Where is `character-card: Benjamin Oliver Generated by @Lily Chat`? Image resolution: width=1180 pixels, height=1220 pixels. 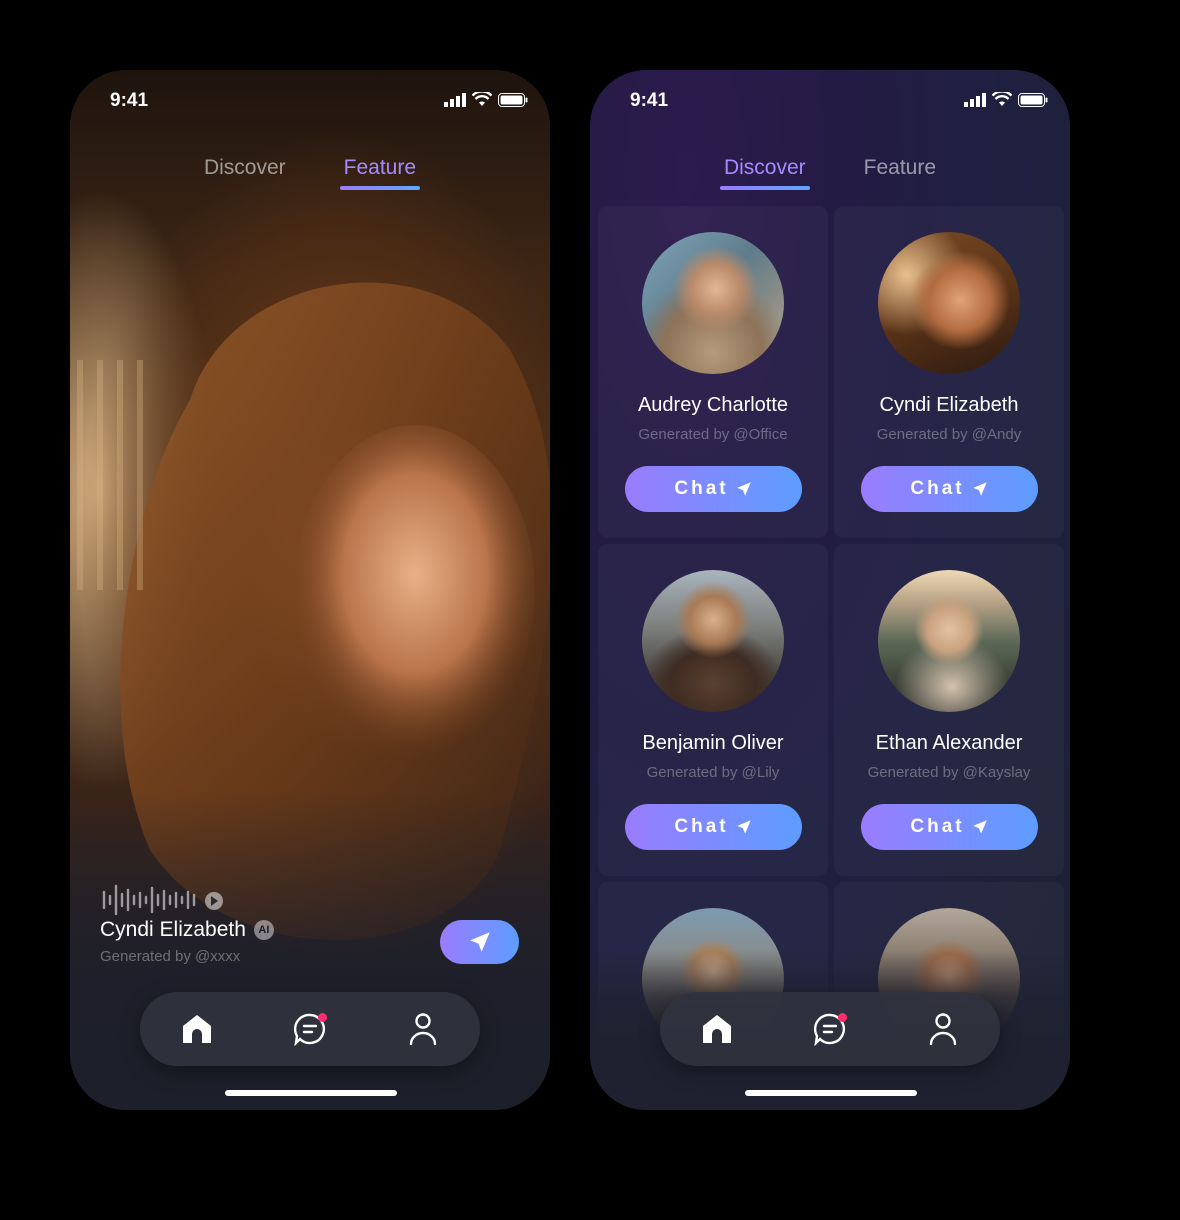 character-card: Benjamin Oliver Generated by @Lily Chat is located at coordinates (713, 710).